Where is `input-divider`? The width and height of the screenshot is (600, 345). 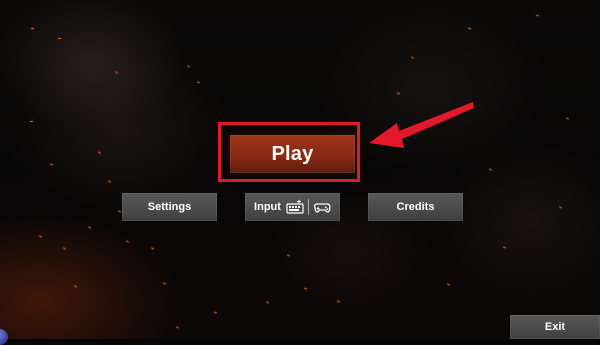 input-divider is located at coordinates (308, 207).